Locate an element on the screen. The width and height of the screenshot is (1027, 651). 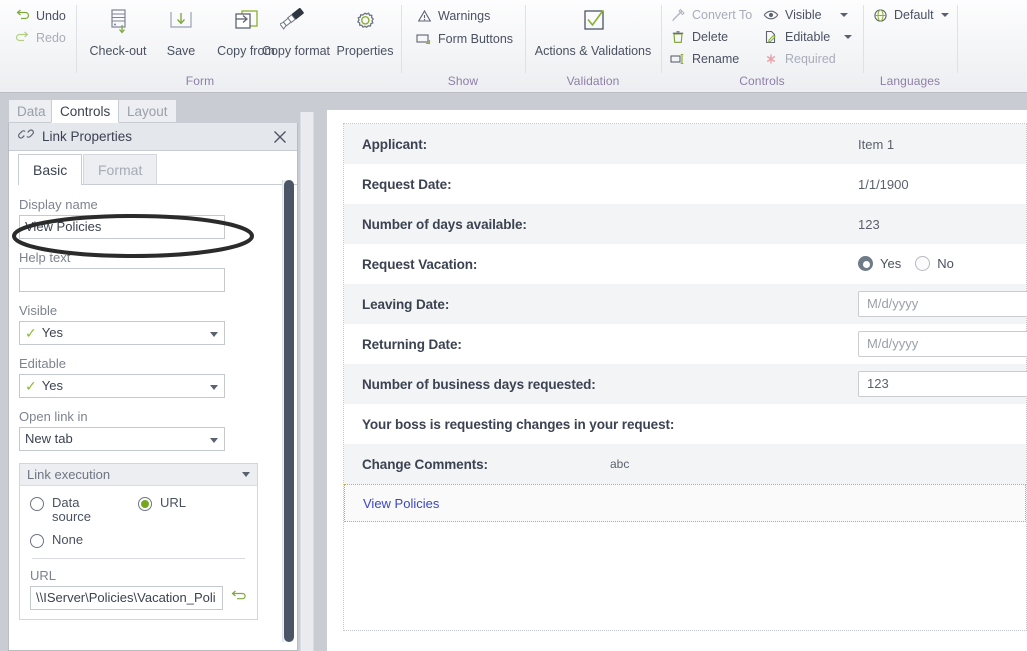
form-label: Applicant: is located at coordinates (394, 144).